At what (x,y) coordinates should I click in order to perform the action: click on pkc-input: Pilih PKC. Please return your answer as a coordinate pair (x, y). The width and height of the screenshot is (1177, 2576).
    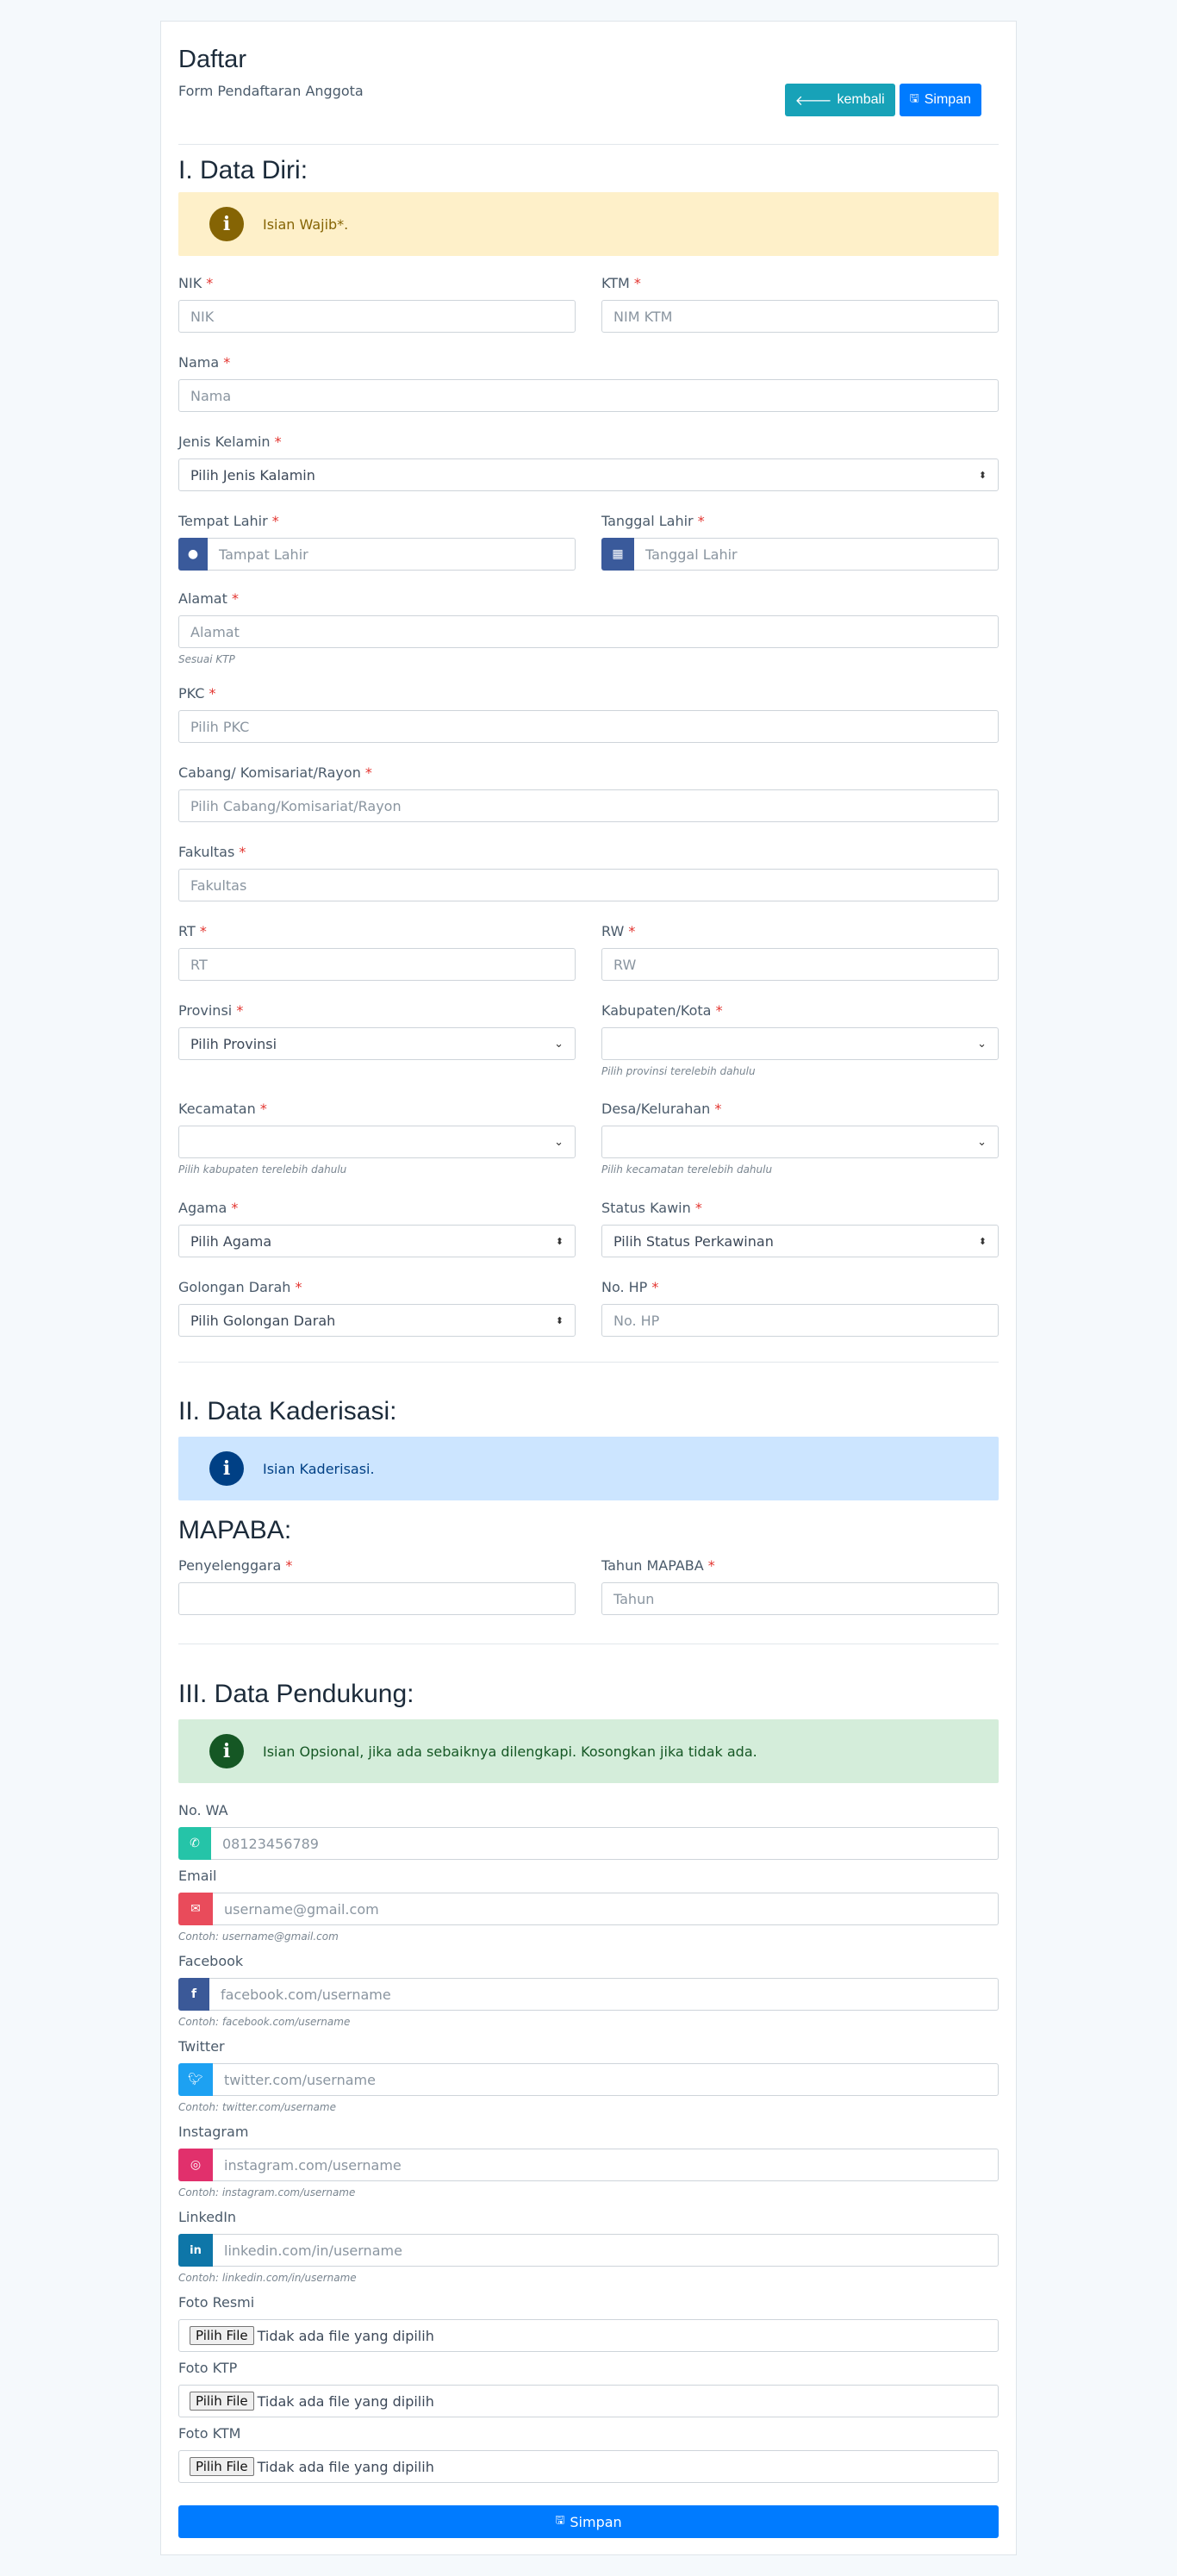
    Looking at the image, I should click on (588, 726).